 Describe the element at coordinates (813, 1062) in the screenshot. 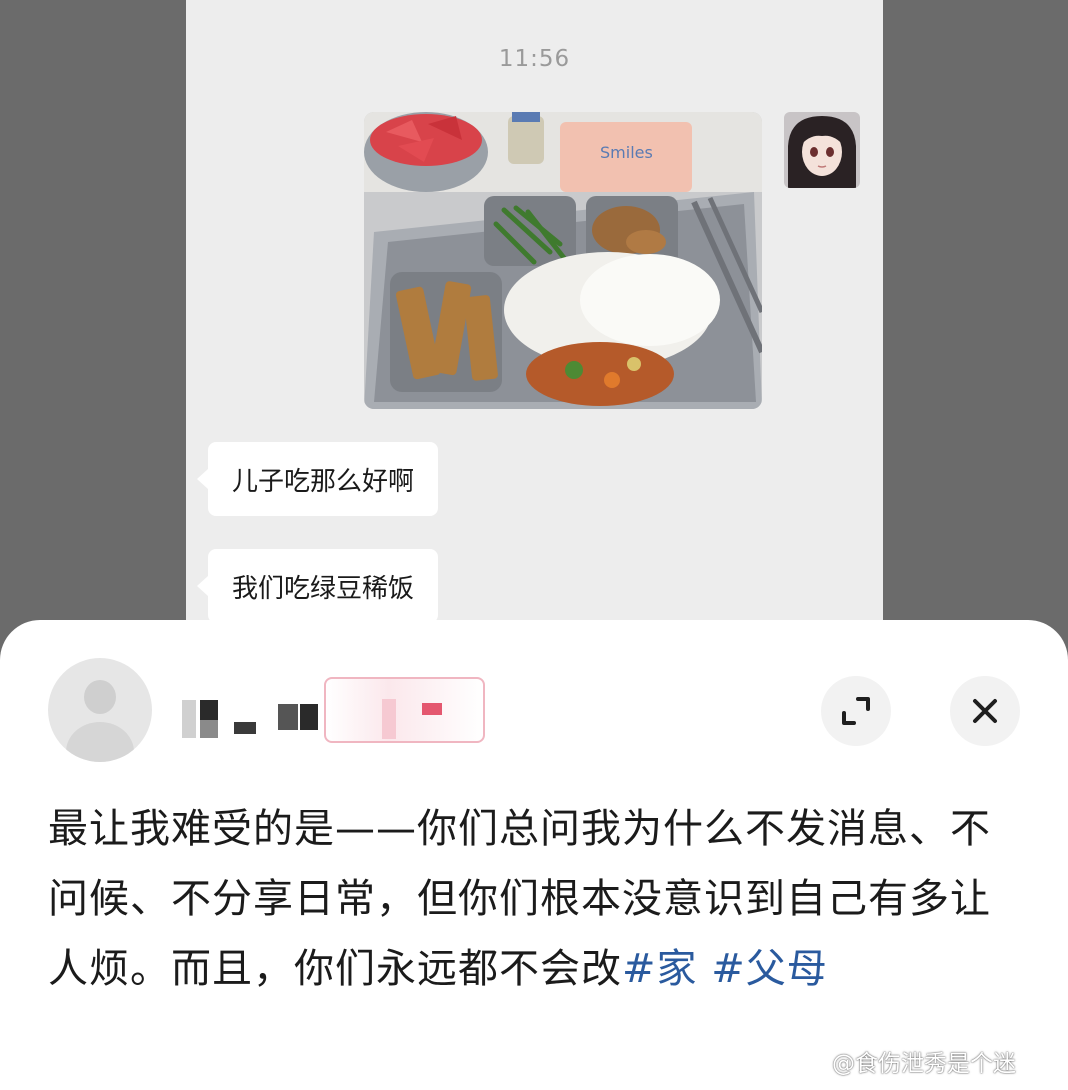

I see `weibo-logo-icon` at that location.